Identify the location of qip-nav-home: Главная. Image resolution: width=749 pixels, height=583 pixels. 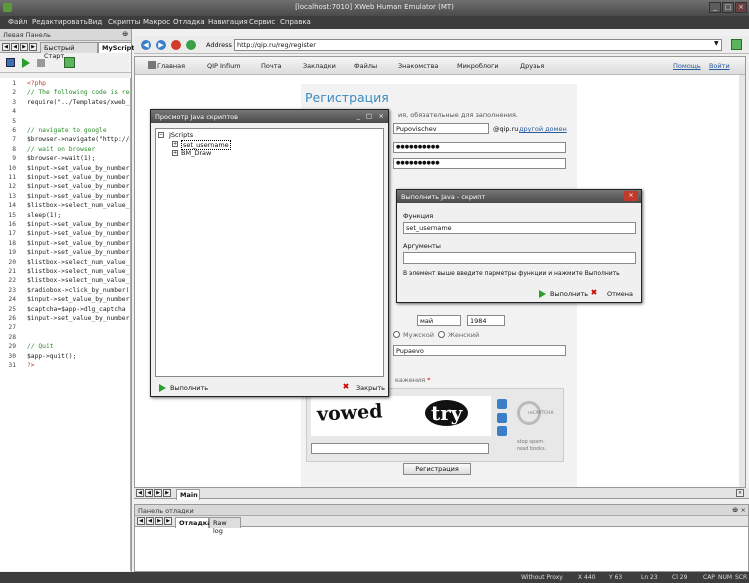
(171, 66).